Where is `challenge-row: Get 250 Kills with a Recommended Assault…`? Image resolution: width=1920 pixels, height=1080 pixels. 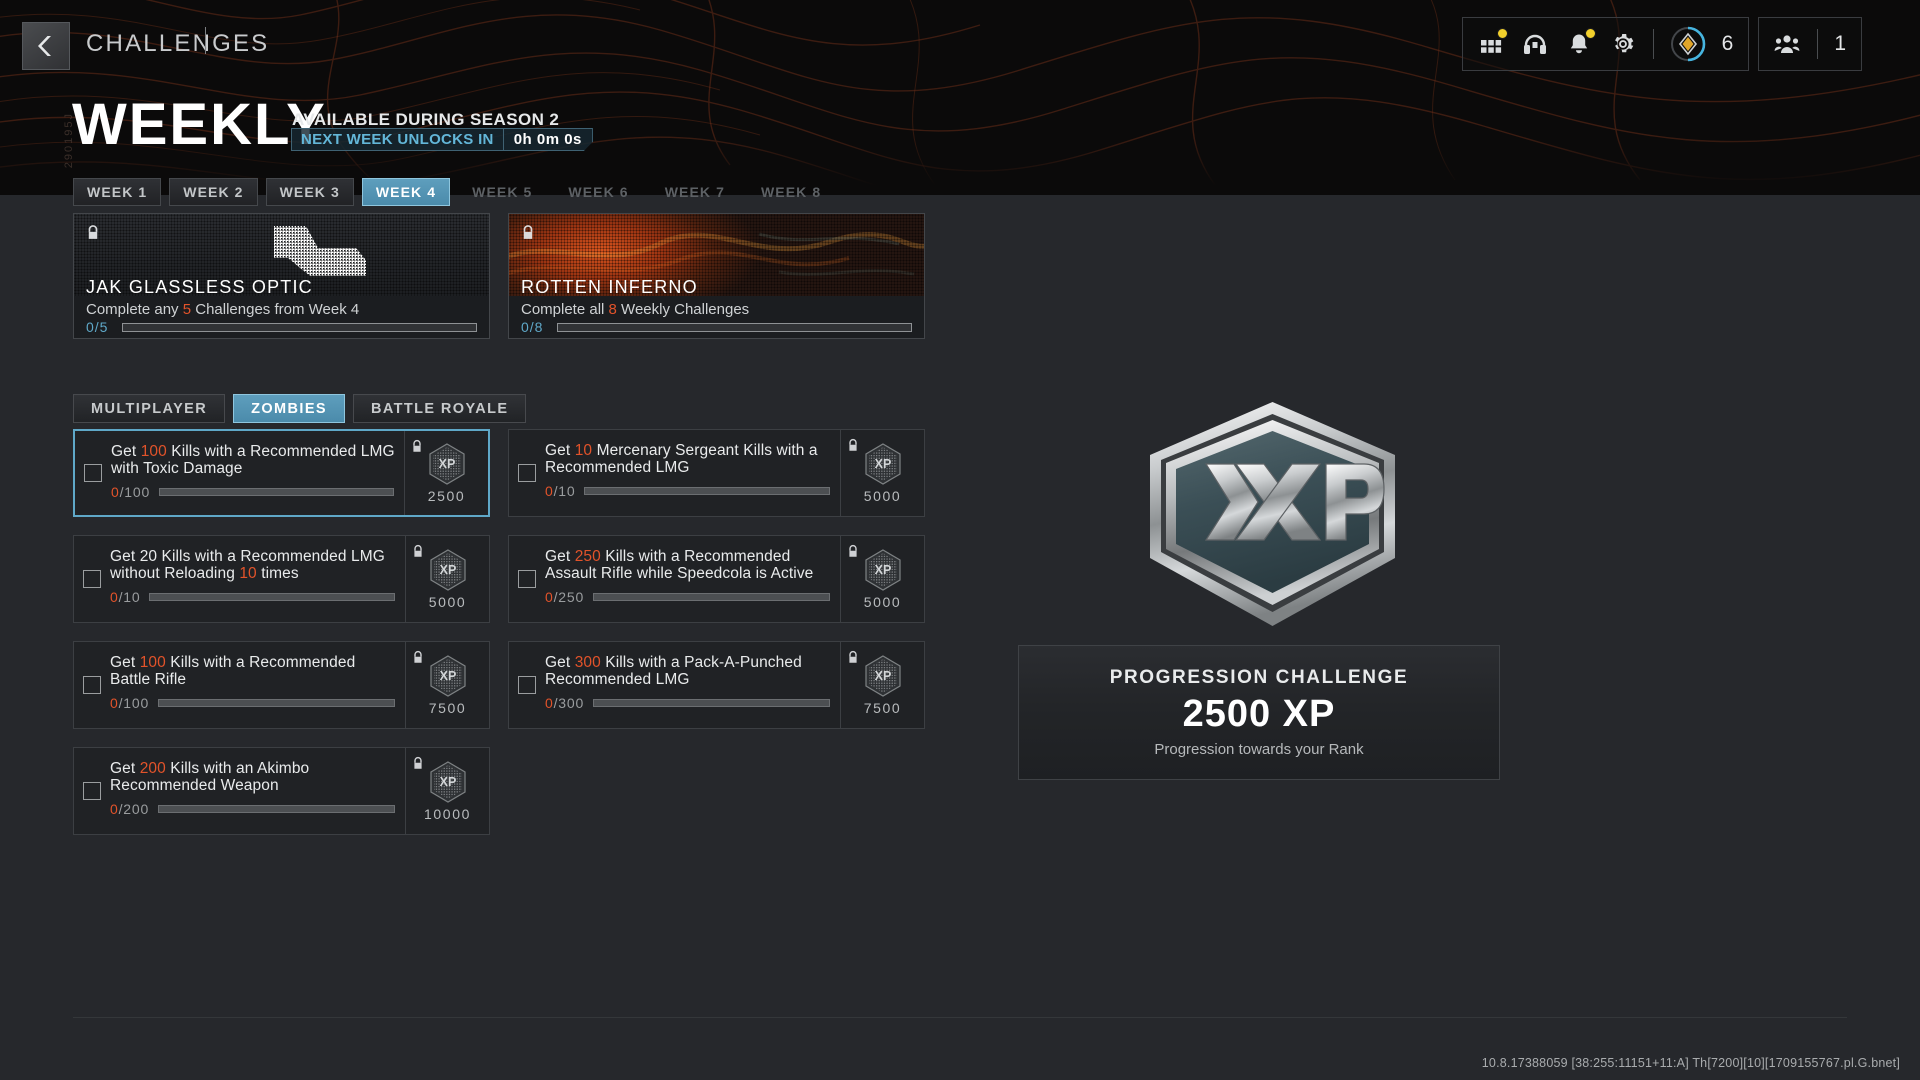 challenge-row: Get 250 Kills with a Recommended Assault… is located at coordinates (716, 579).